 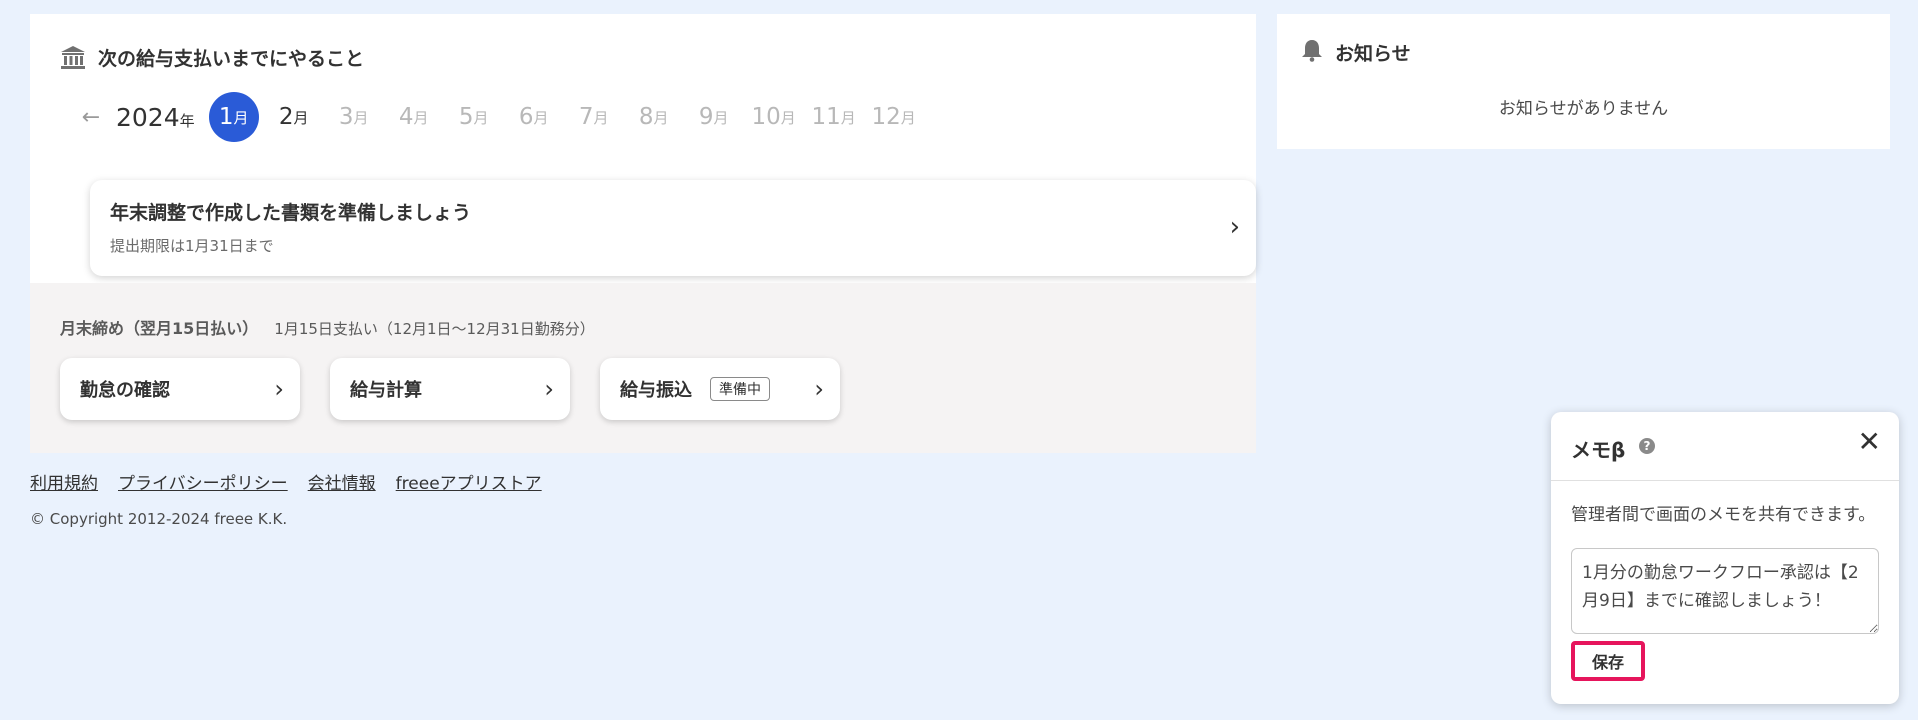 I want to click on notice-title: お知らせ, so click(x=1373, y=53).